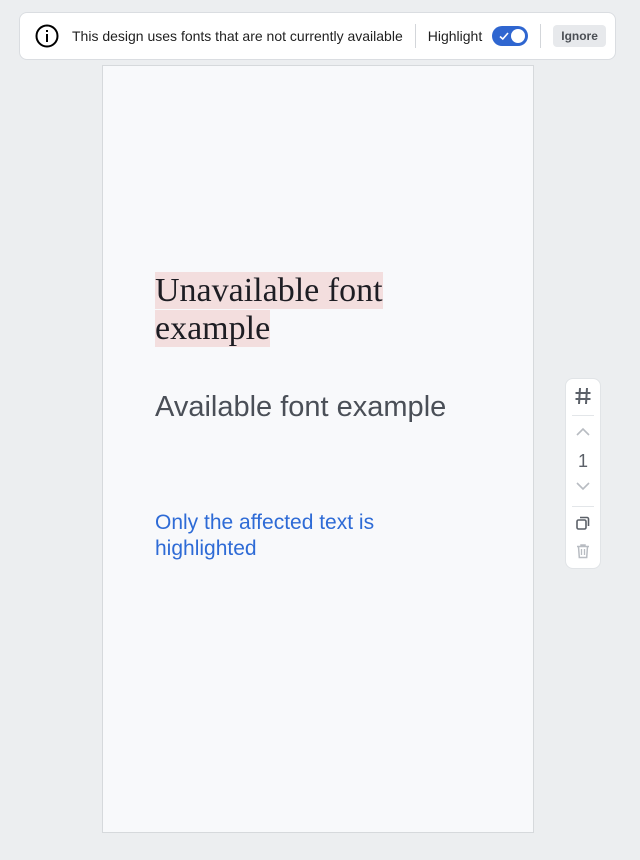 Image resolution: width=640 pixels, height=860 pixels. Describe the element at coordinates (583, 551) in the screenshot. I see `trash-icon` at that location.